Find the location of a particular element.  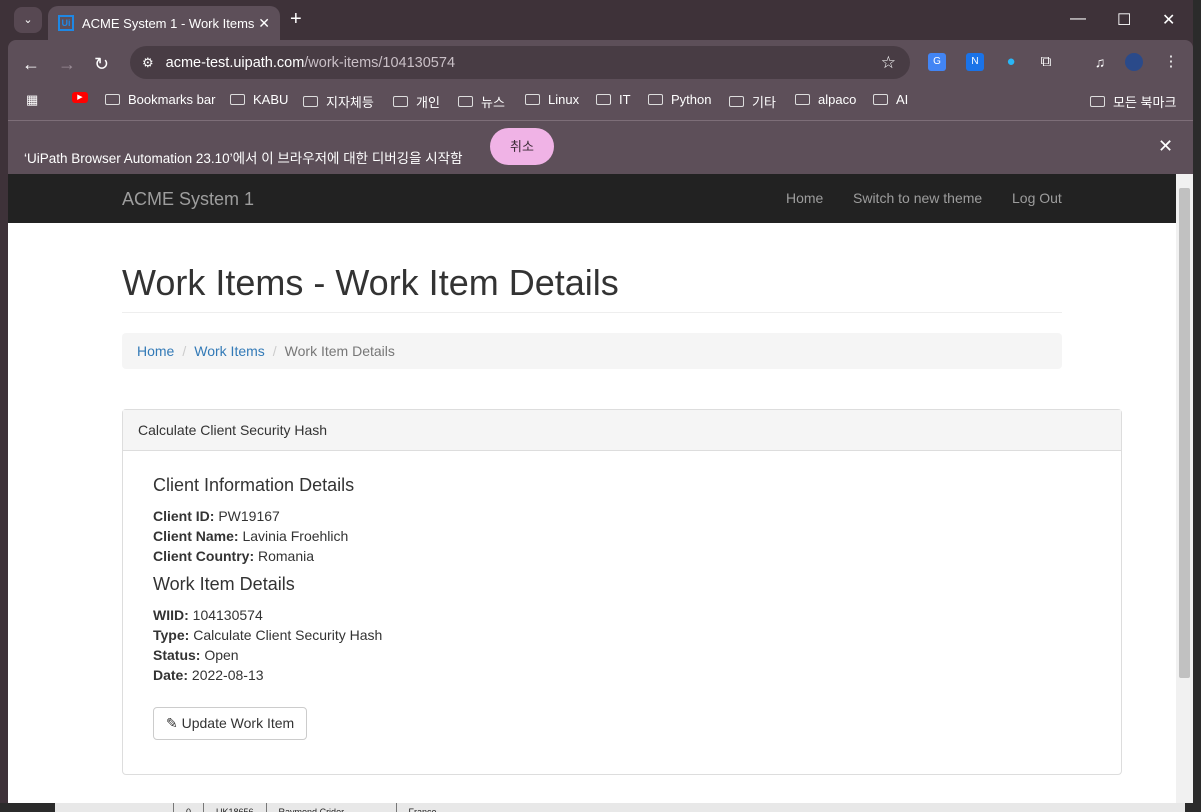

bookmark-item: IT is located at coordinates (613, 99).